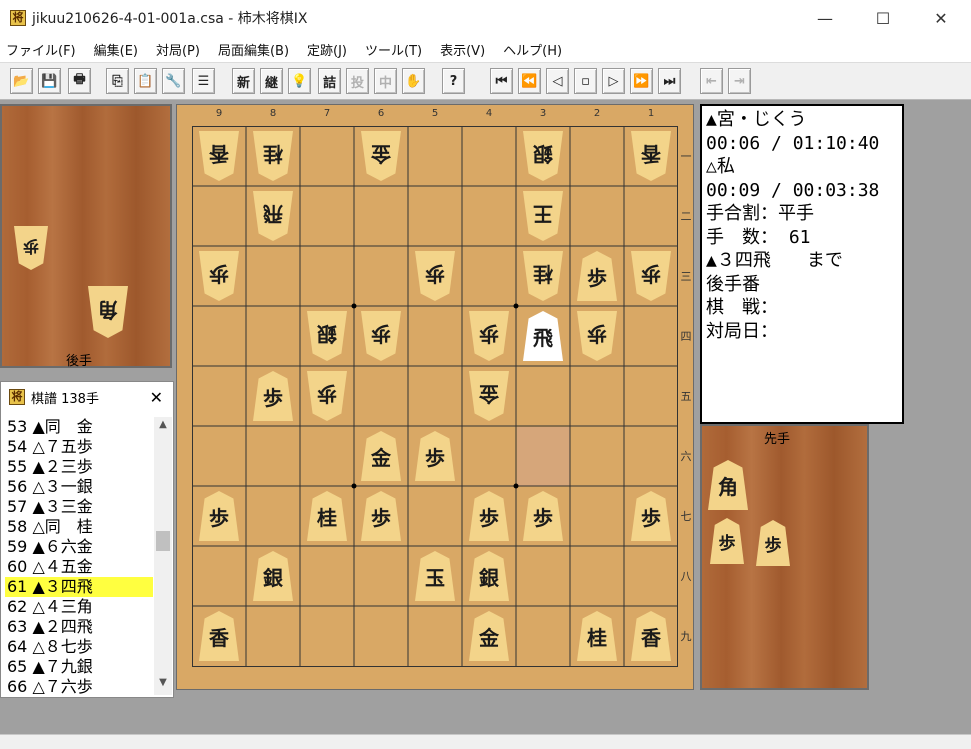 This screenshot has width=971, height=749. I want to click on info-line: 対局日：, so click(742, 331).